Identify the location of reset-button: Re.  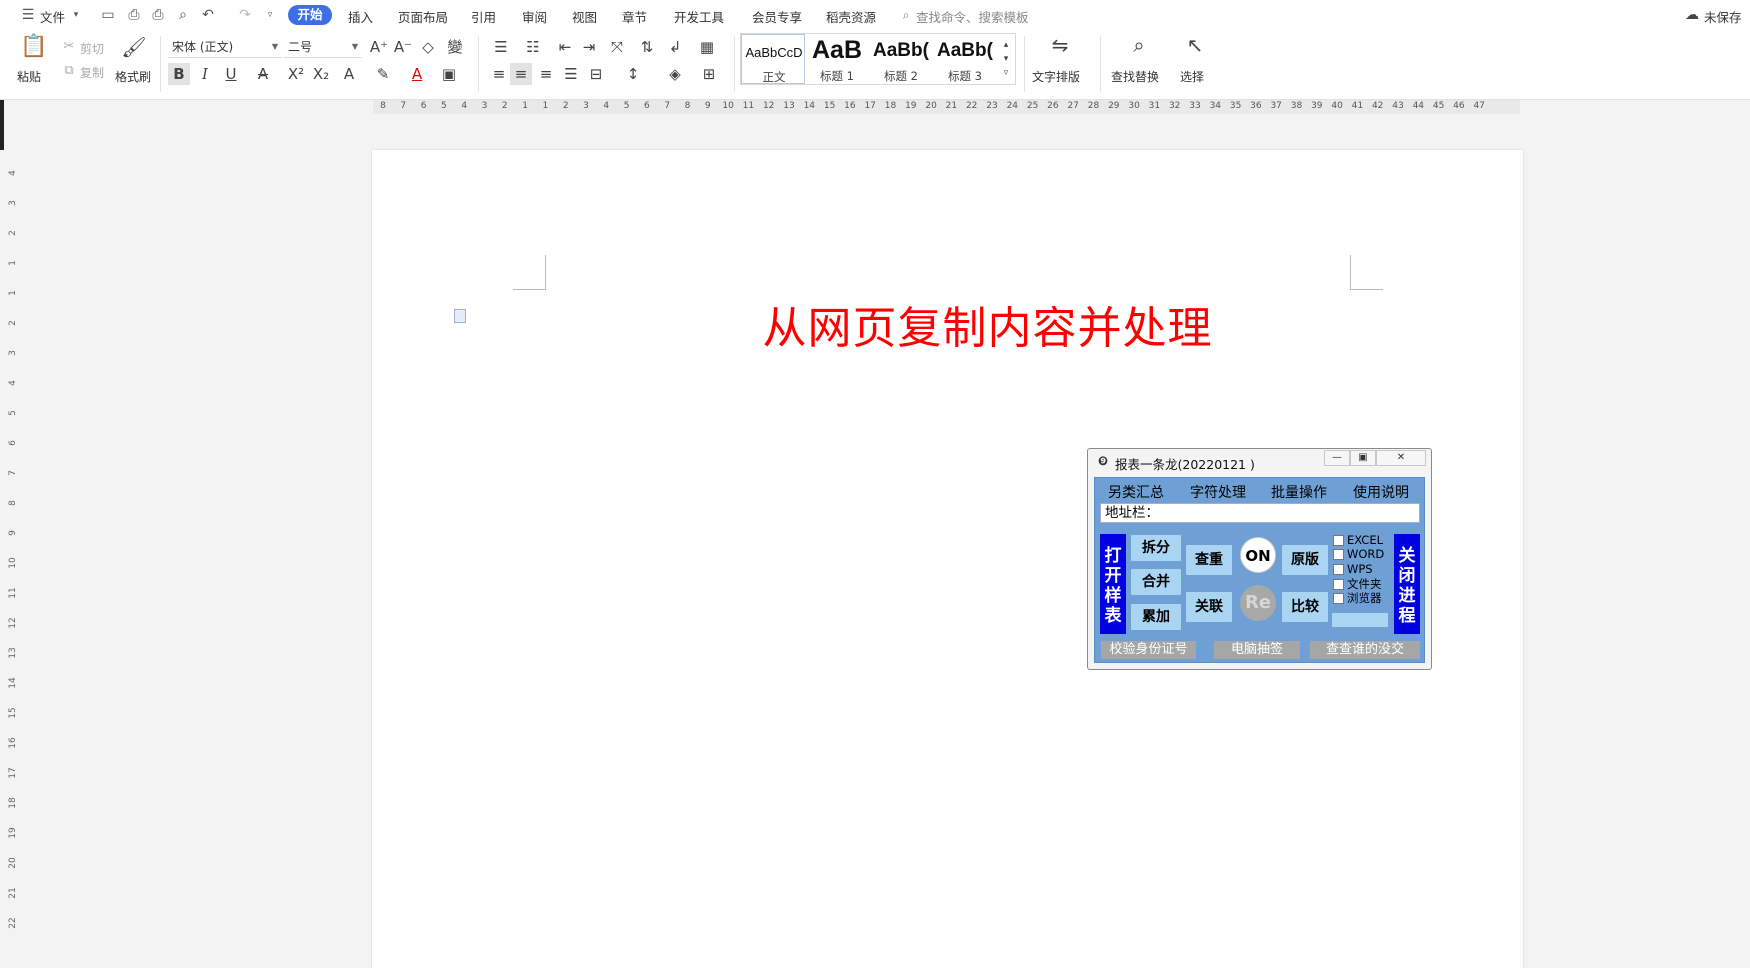
(1258, 603).